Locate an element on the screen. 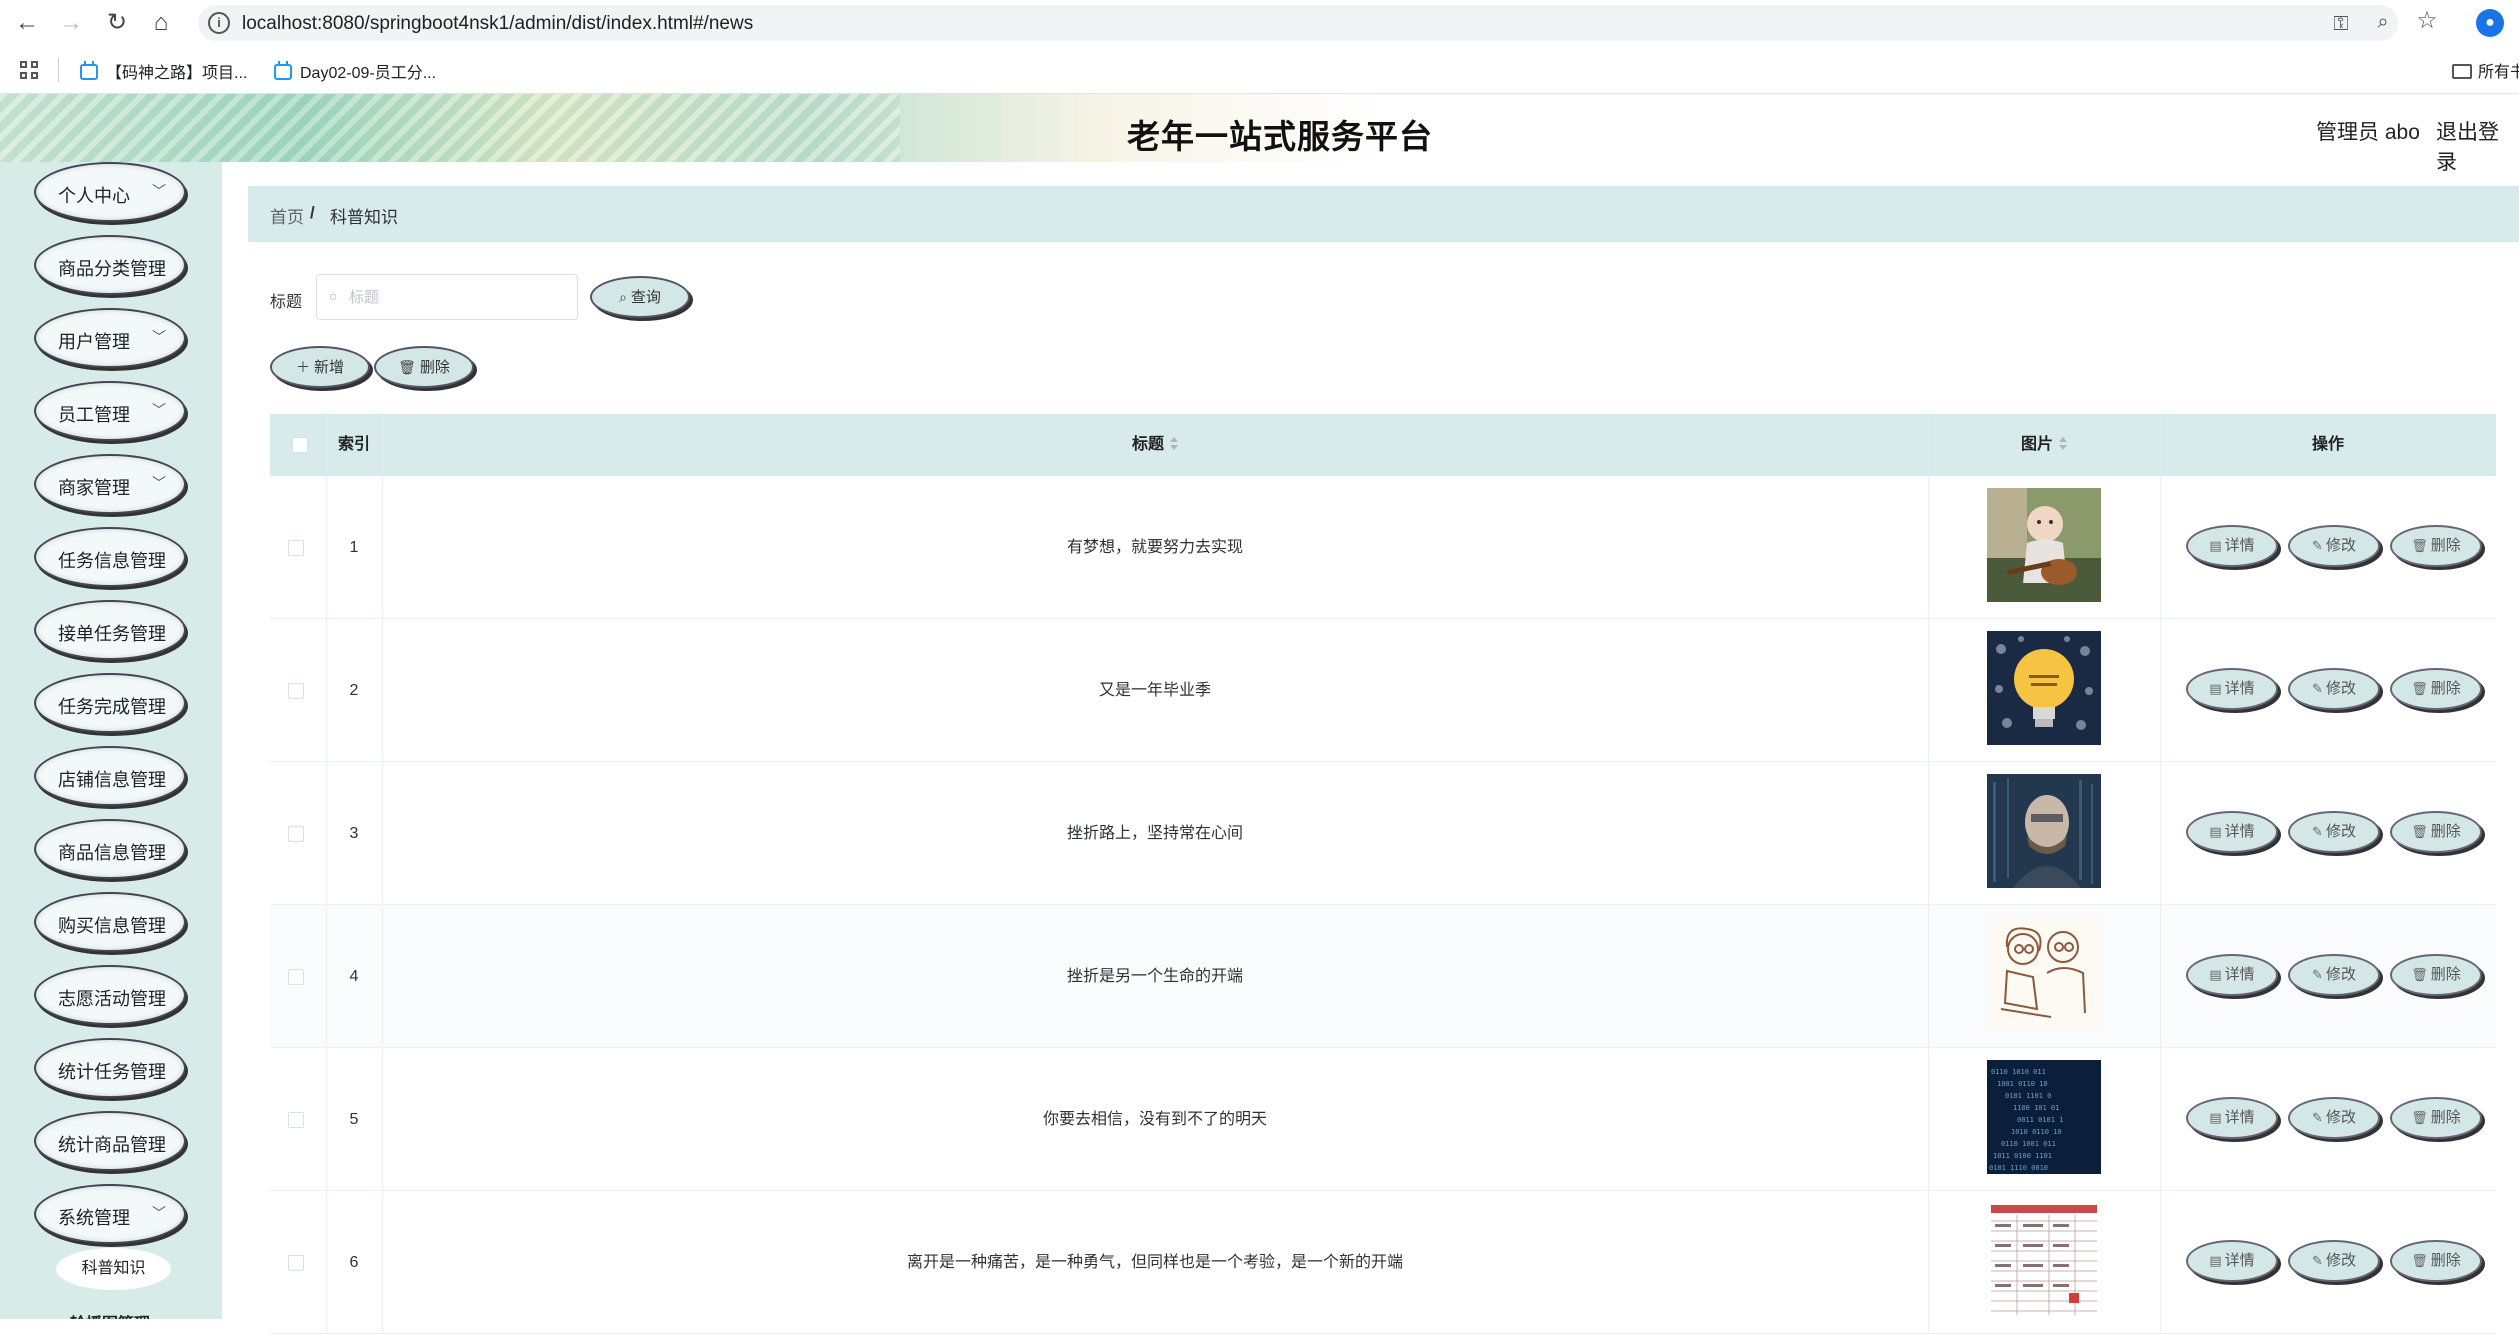  sidebar-item-merchants: 商家管理 ﹀ is located at coordinates (110, 484).